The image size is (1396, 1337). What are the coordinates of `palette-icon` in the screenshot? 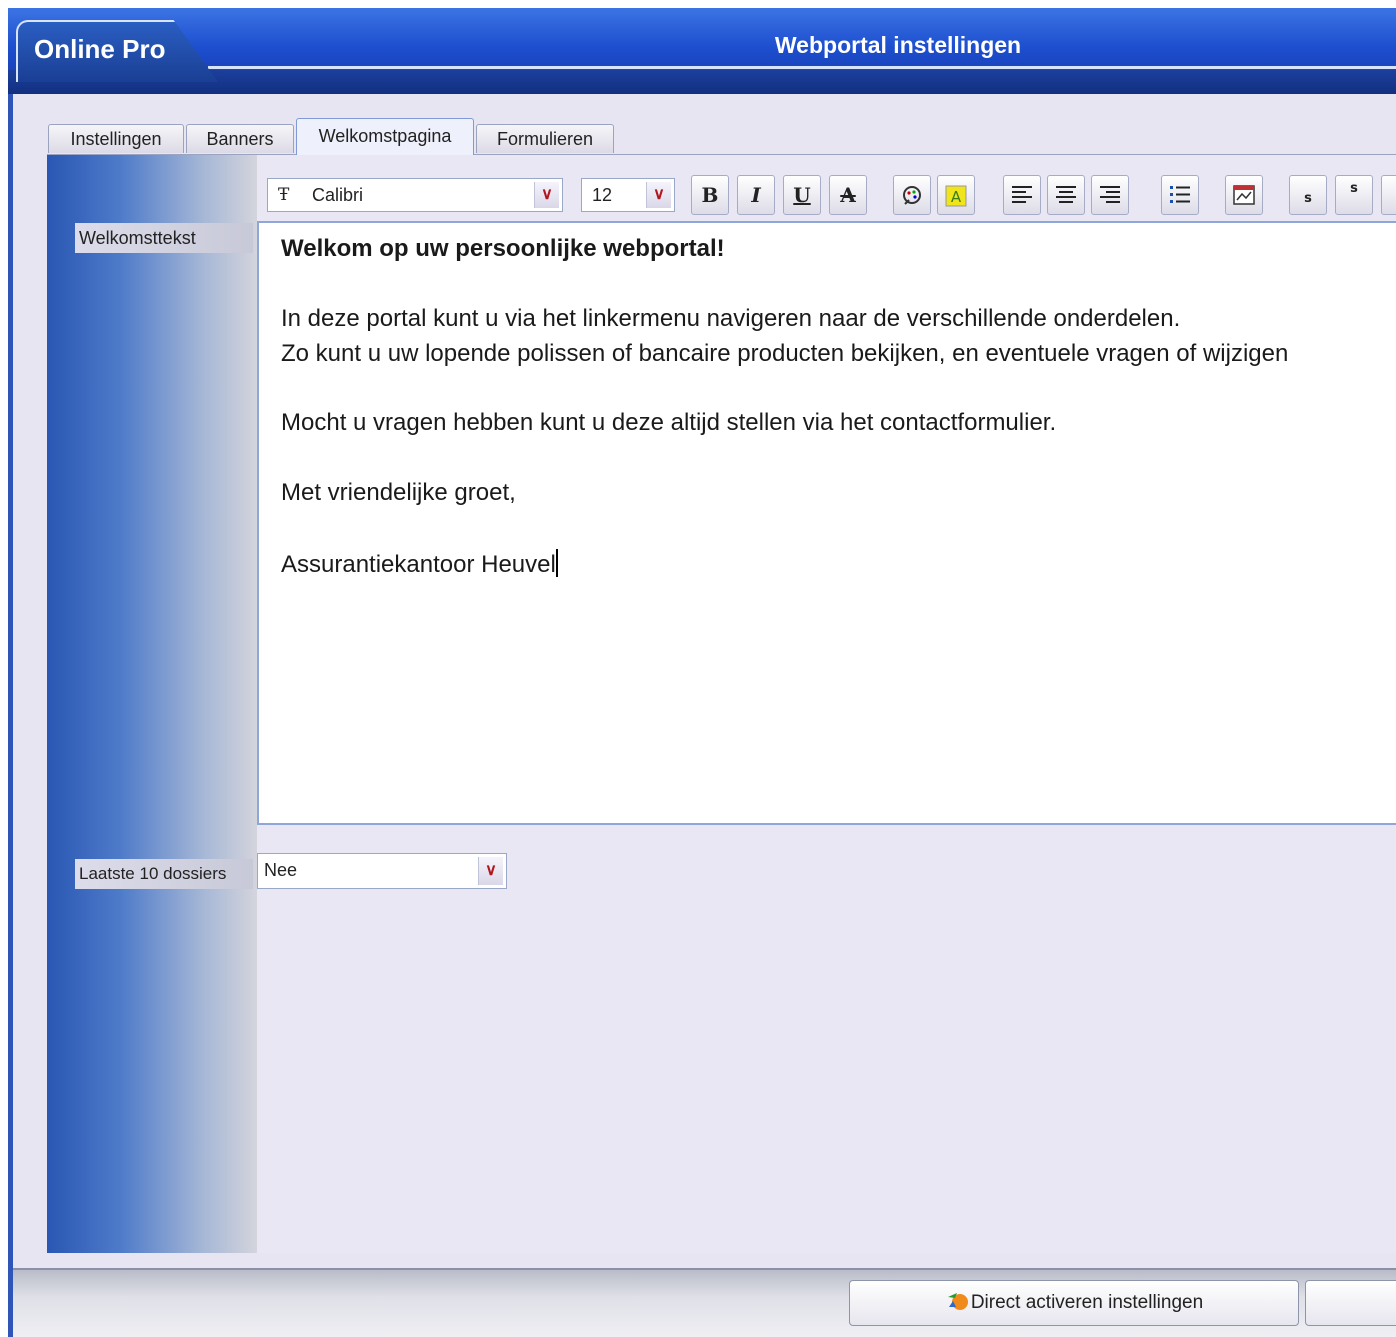 It's located at (912, 195).